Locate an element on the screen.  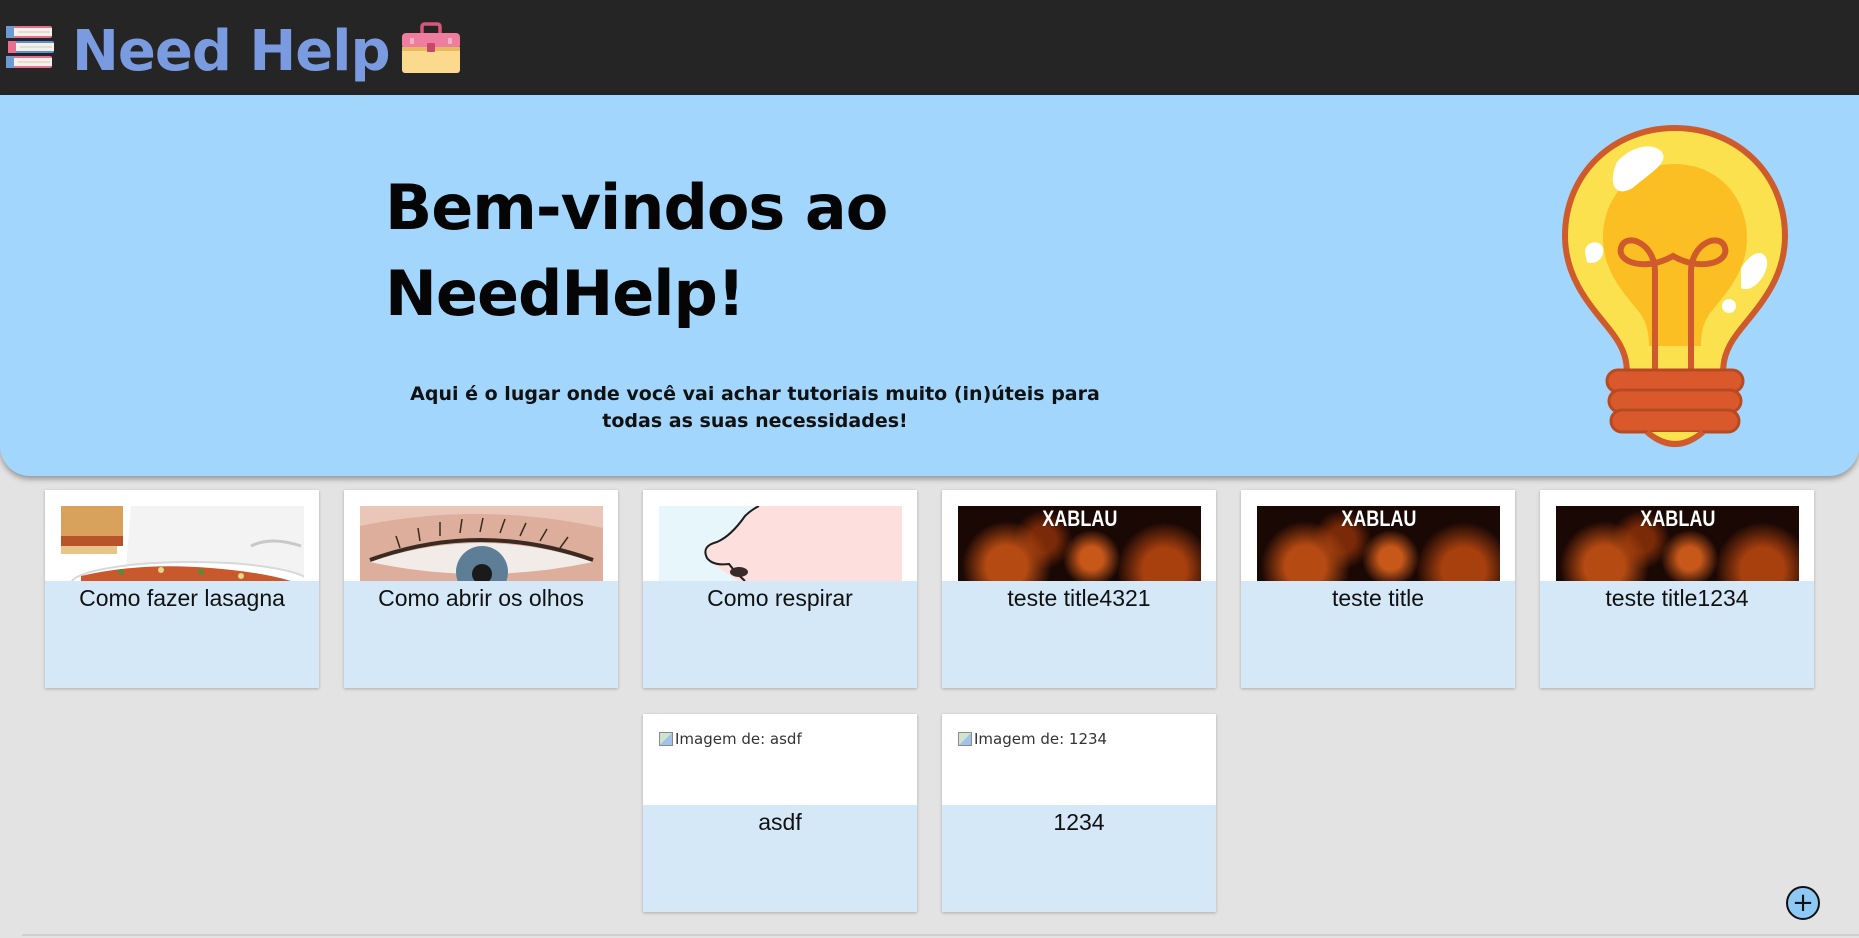
broken-image: Imagem de: asdf is located at coordinates (730, 739).